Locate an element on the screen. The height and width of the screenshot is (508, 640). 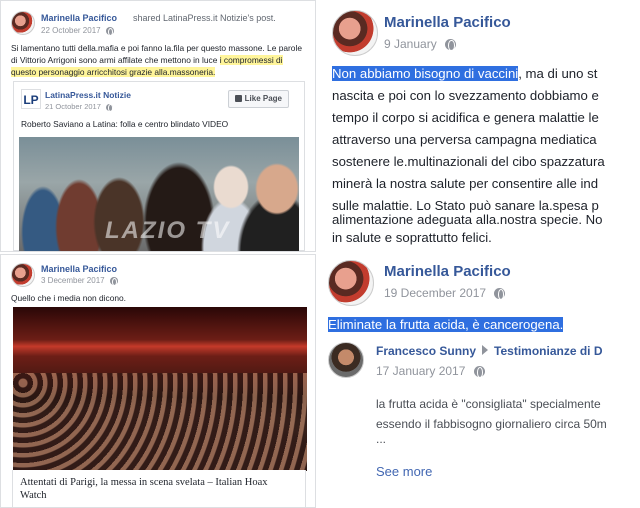
post-date: 22 October 2017 is located at coordinates (77, 31).